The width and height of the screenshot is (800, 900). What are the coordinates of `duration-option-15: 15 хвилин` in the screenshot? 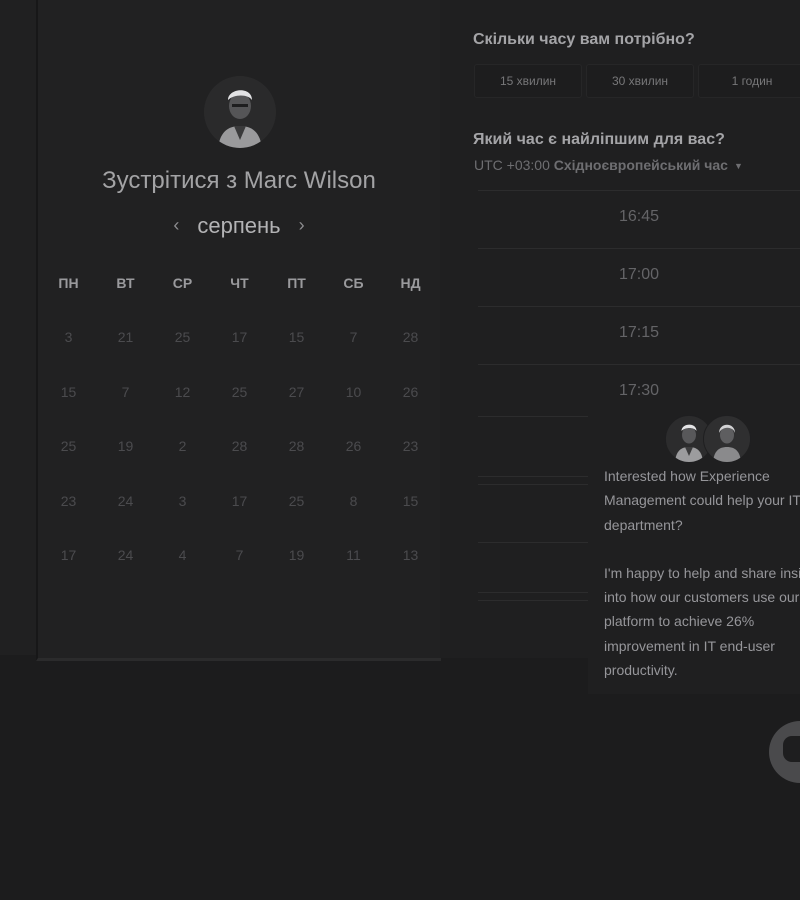 It's located at (528, 81).